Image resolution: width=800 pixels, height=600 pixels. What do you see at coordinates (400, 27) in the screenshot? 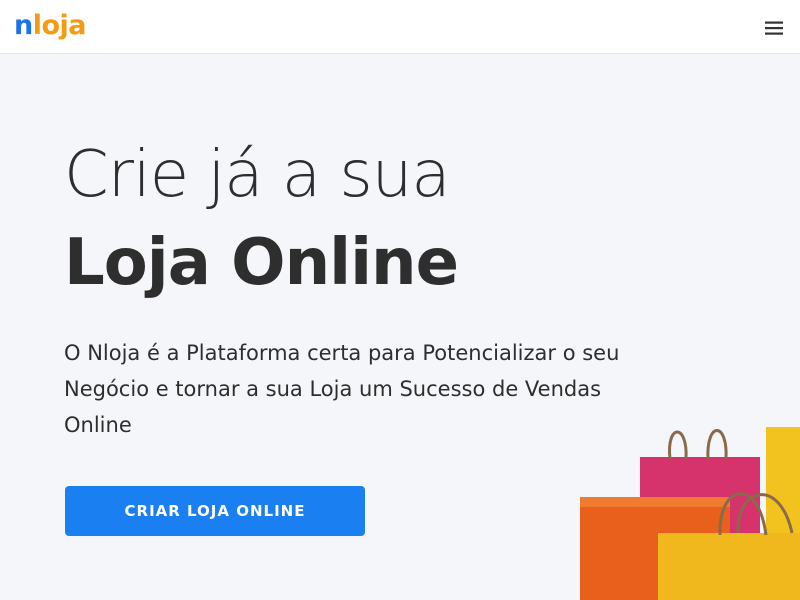
I see `top-navbar: nloja` at bounding box center [400, 27].